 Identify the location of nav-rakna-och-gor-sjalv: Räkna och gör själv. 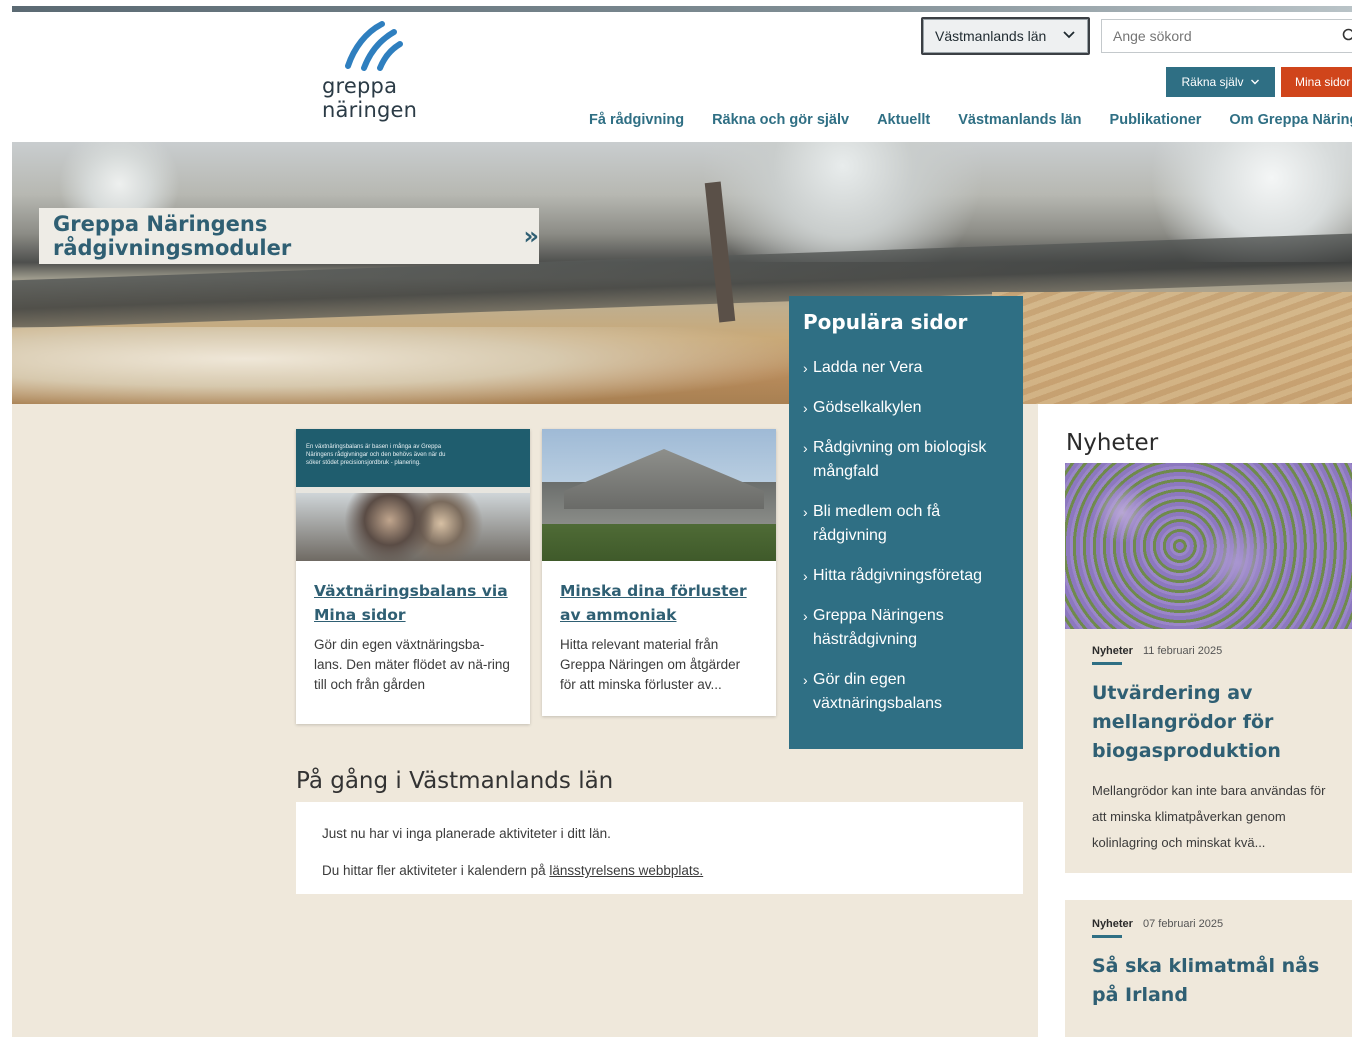
(780, 120).